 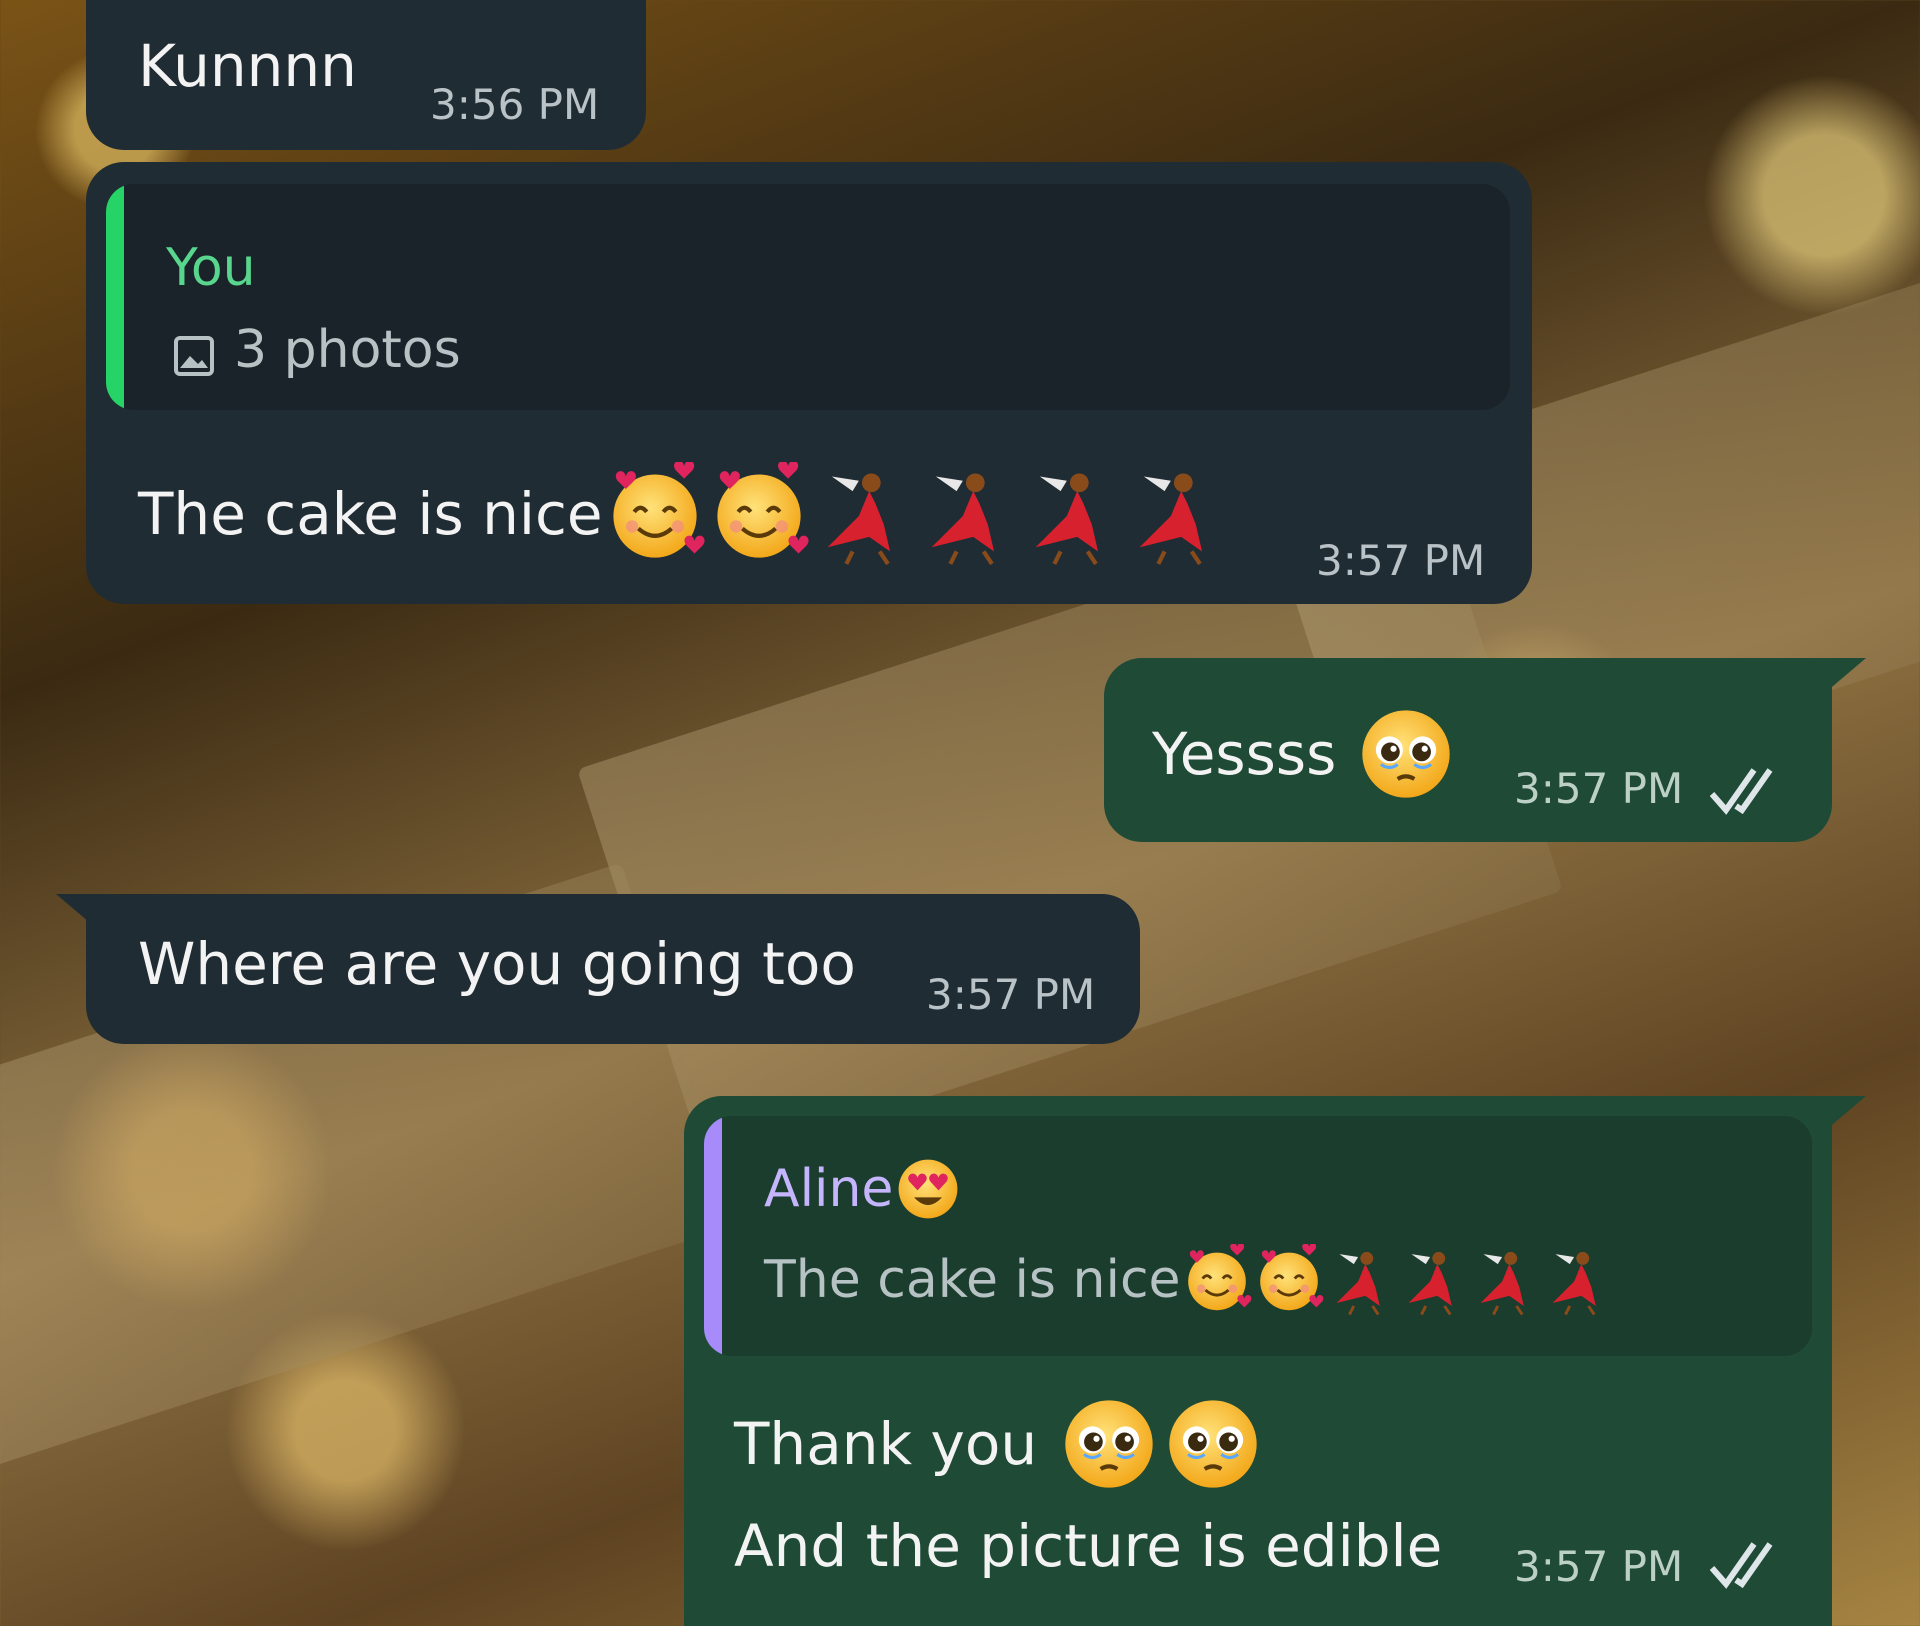 What do you see at coordinates (829, 1189) in the screenshot?
I see `quote-author: Aline` at bounding box center [829, 1189].